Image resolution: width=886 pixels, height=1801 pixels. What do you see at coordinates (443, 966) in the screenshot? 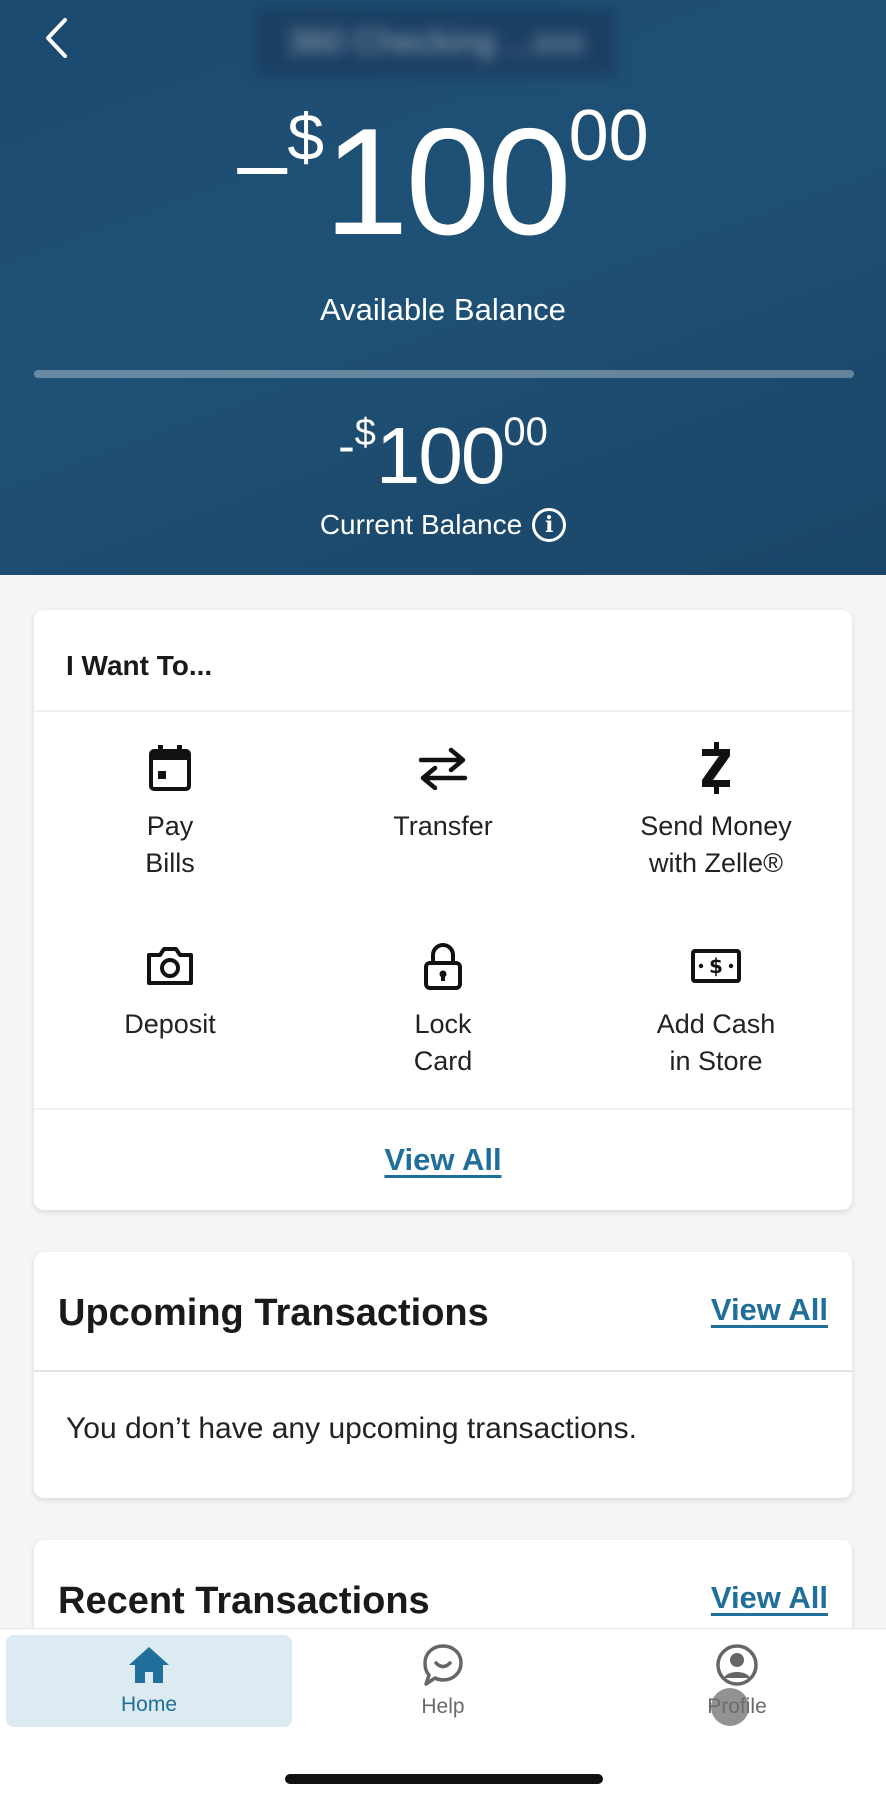
I see `lock-icon` at bounding box center [443, 966].